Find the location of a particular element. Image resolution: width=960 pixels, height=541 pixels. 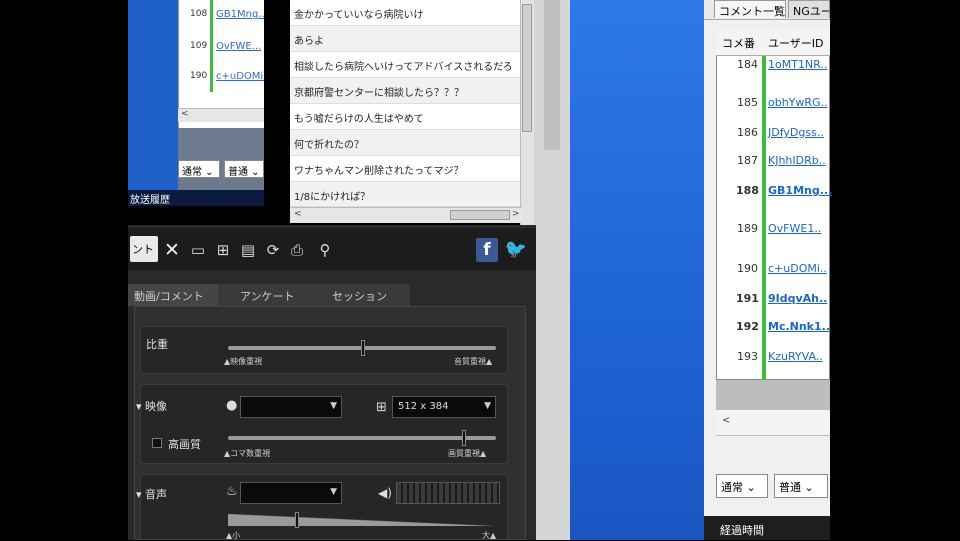

screen-icon: ⊞ is located at coordinates (223, 250).